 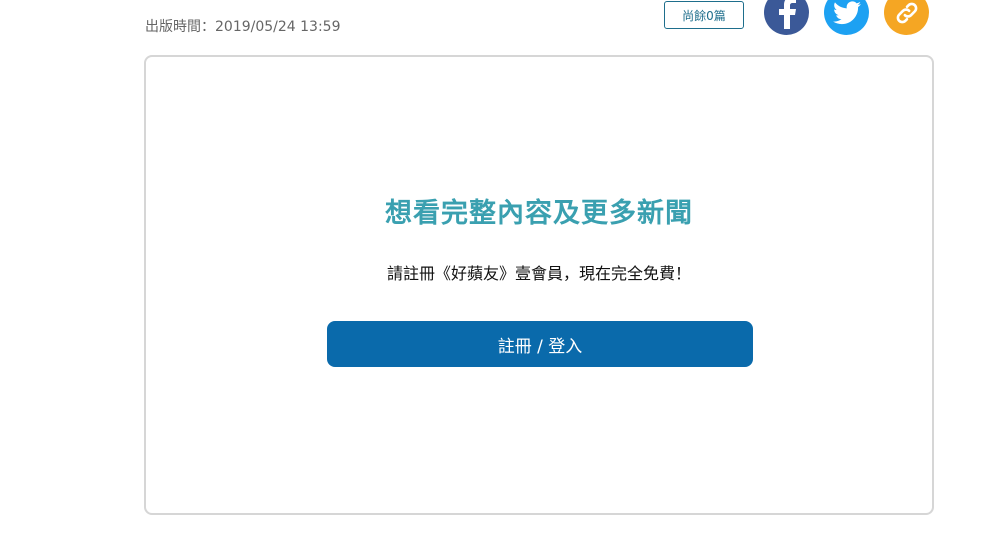 I want to click on paywall-title: 想看完整內容及更多新聞, so click(x=539, y=213).